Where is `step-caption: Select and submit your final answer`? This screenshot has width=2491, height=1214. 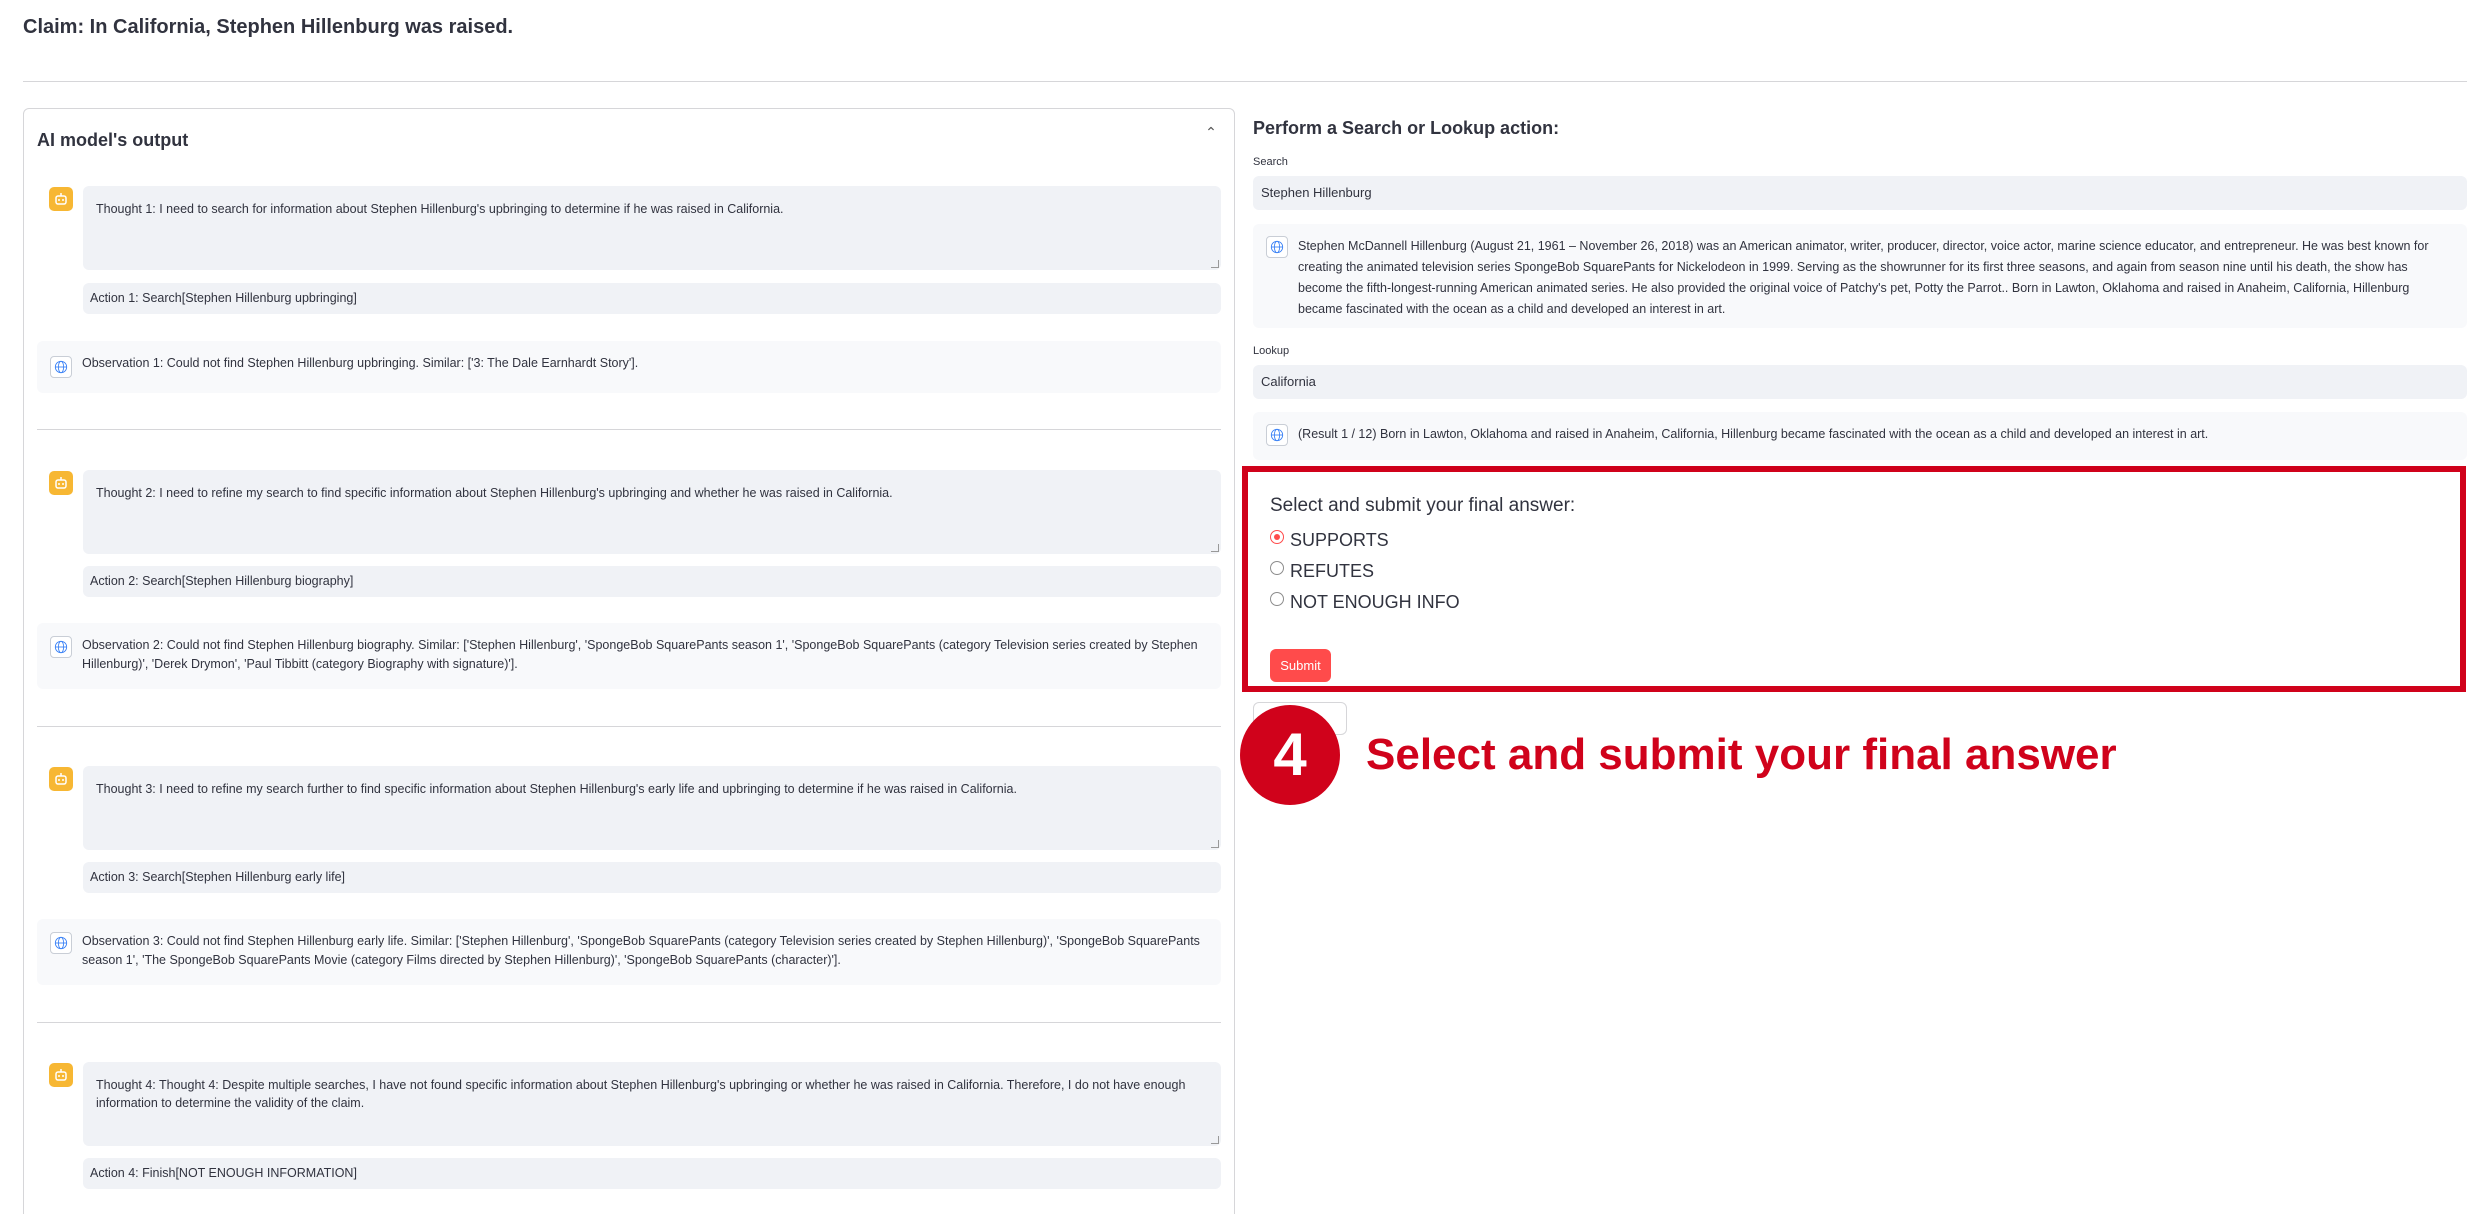
step-caption: Select and submit your final answer is located at coordinates (1741, 754).